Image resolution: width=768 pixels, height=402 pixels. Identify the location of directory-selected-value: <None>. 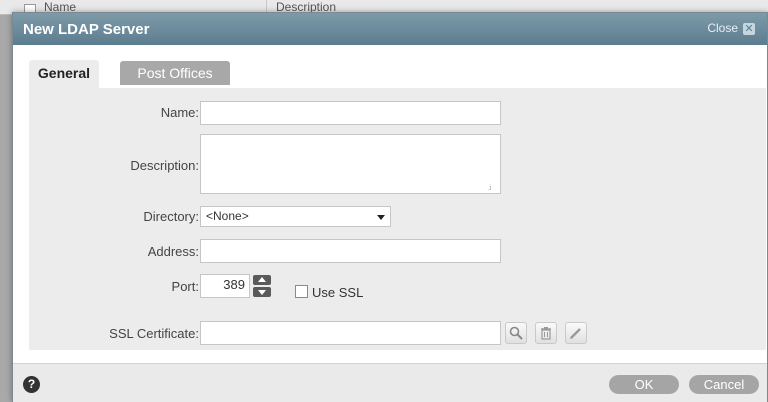
(227, 216).